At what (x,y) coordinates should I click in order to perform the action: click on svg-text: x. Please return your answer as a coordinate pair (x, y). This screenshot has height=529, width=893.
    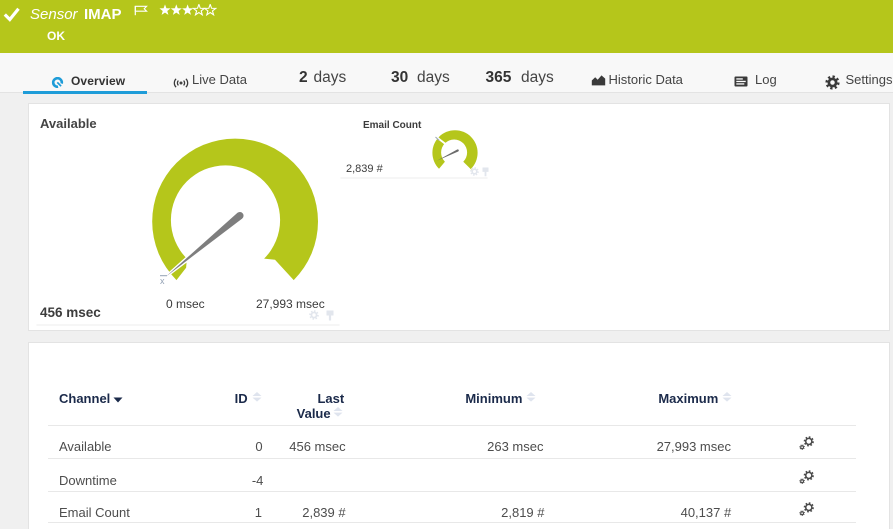
    Looking at the image, I should click on (162, 281).